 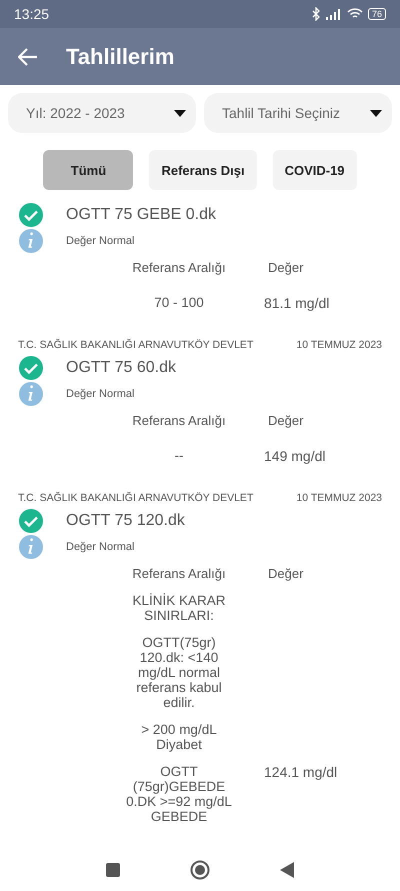 I want to click on reference-range: 70 - 100, so click(x=179, y=303).